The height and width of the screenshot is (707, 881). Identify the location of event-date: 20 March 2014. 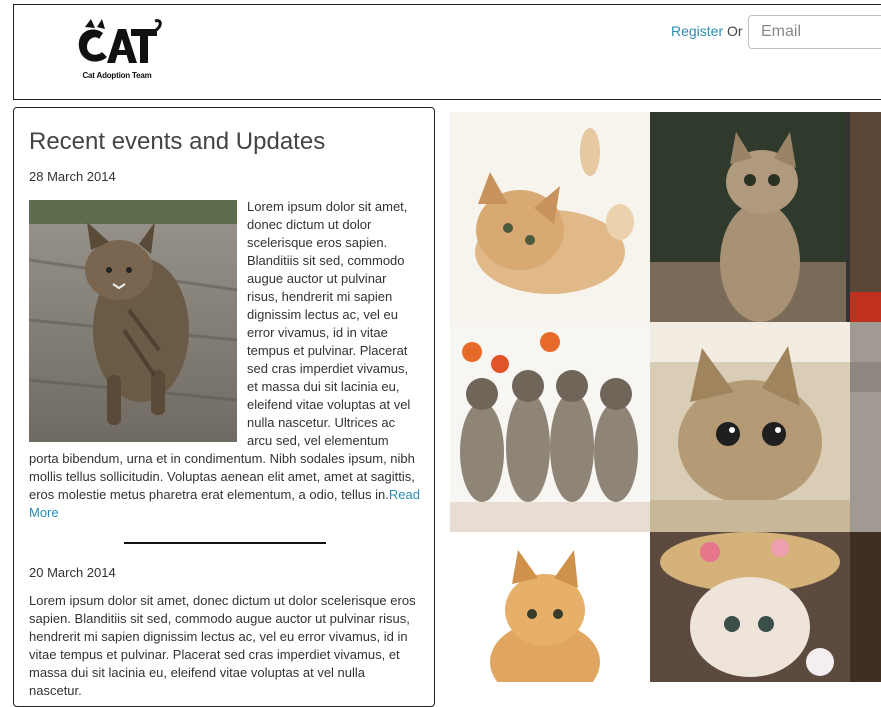
(72, 572).